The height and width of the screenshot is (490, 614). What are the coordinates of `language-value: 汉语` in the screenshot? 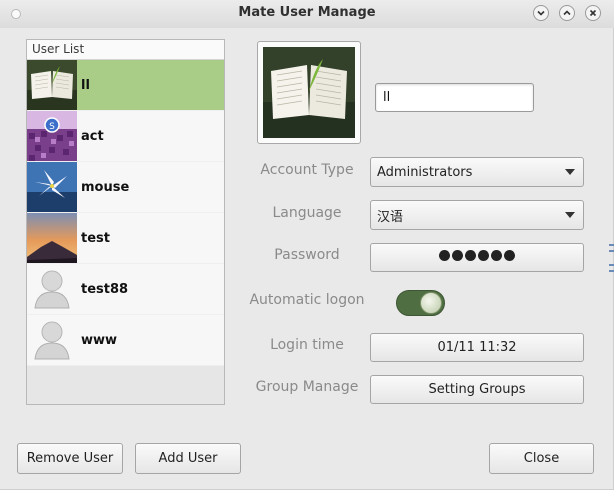 It's located at (390, 217).